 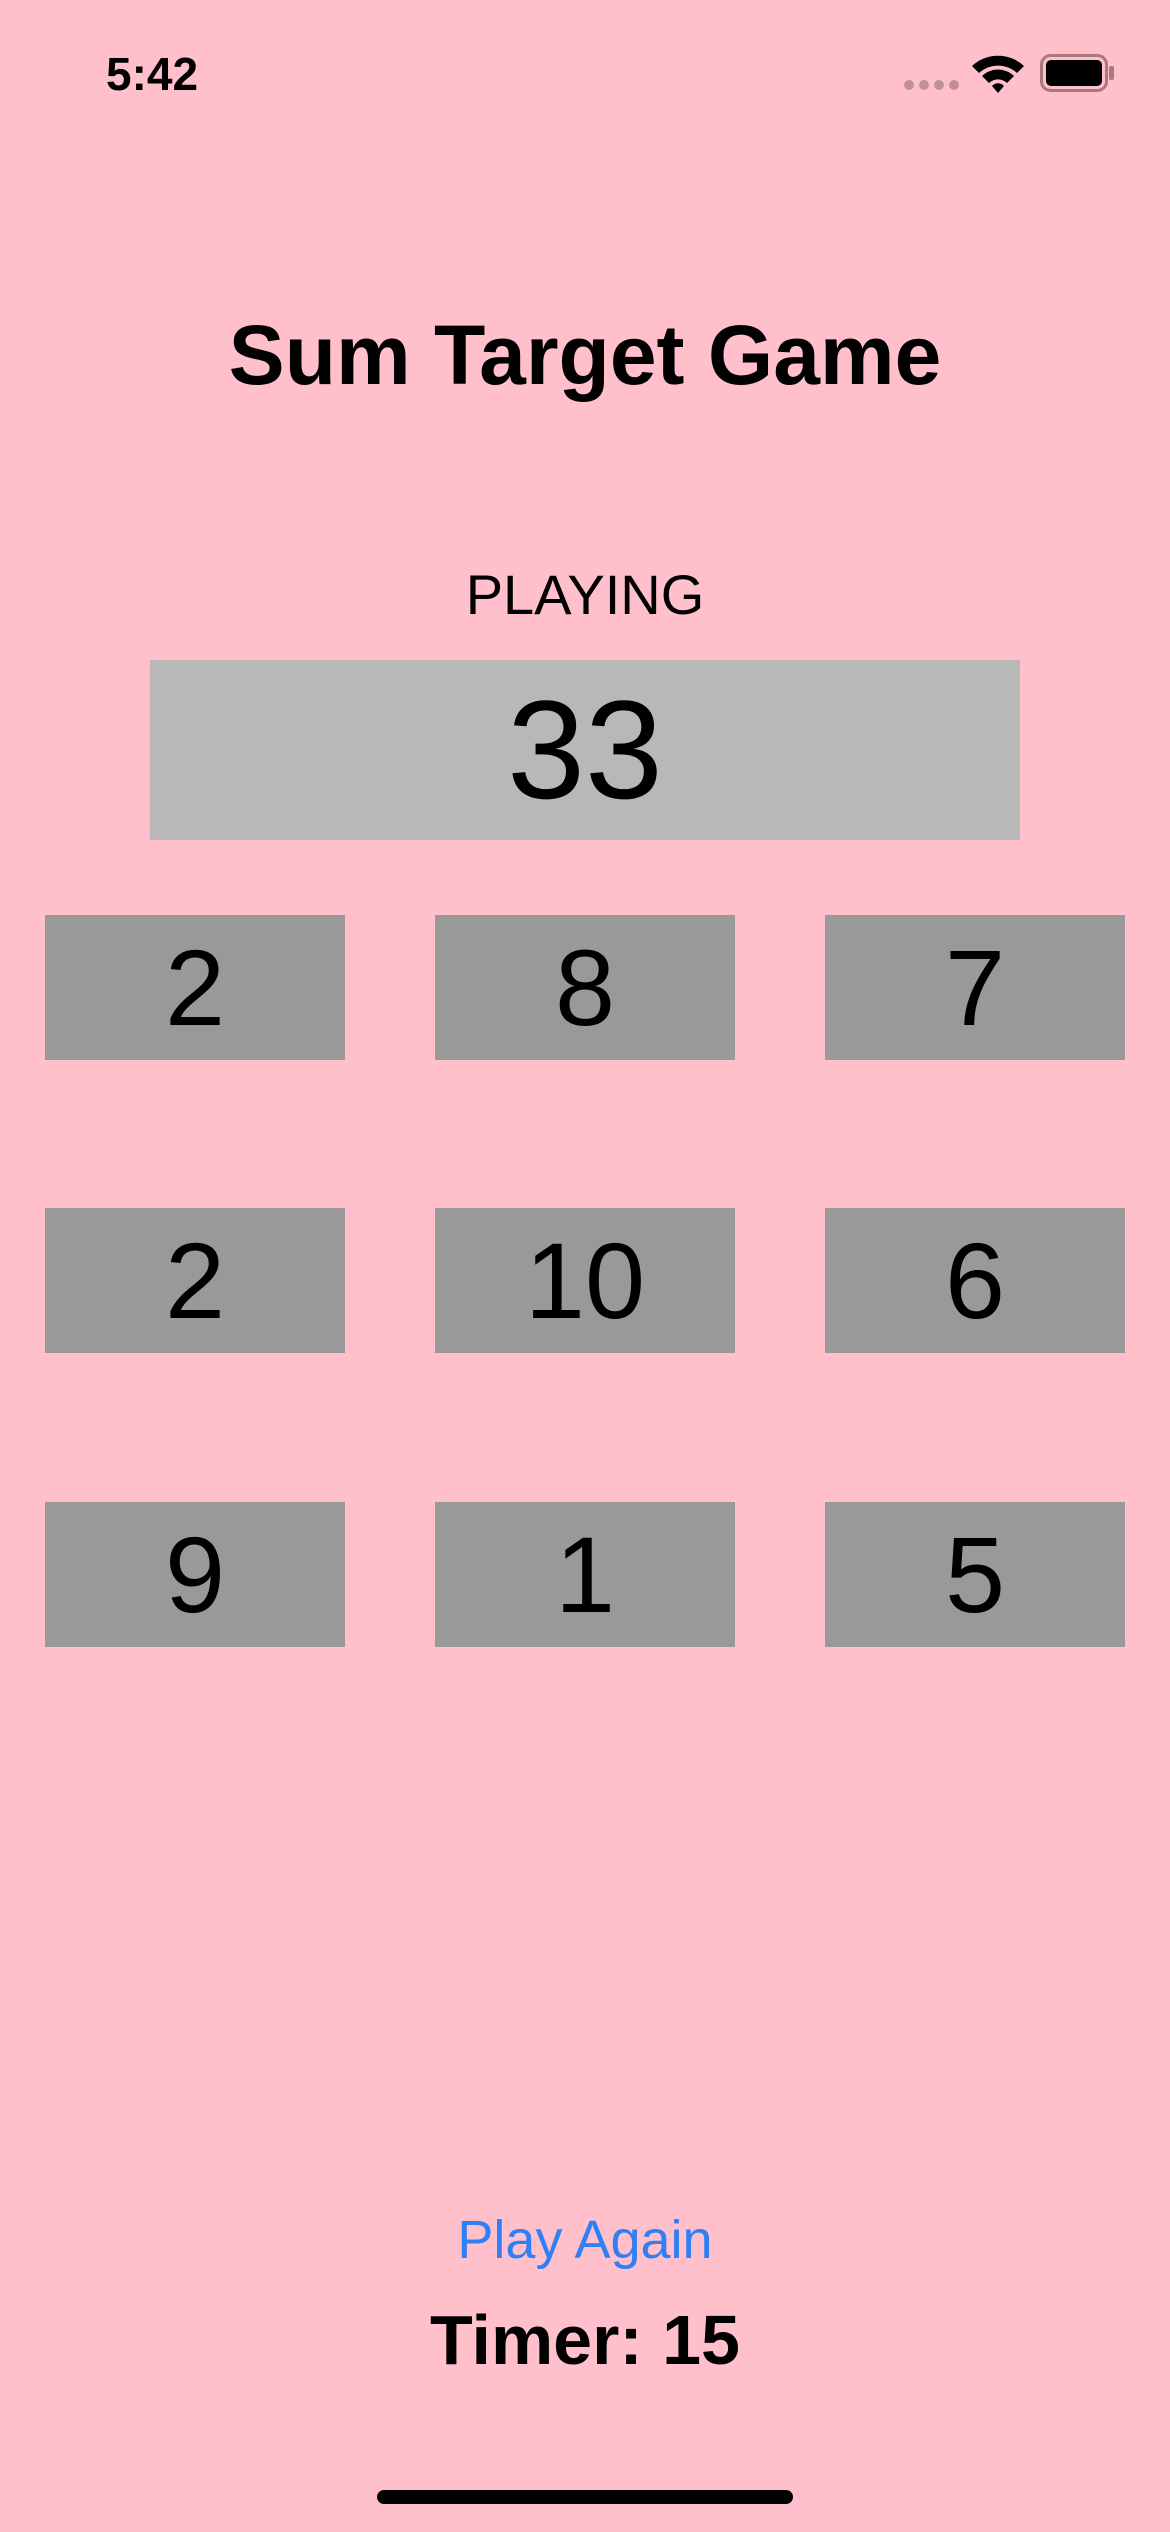 What do you see at coordinates (932, 85) in the screenshot?
I see `cellular-signal-icon` at bounding box center [932, 85].